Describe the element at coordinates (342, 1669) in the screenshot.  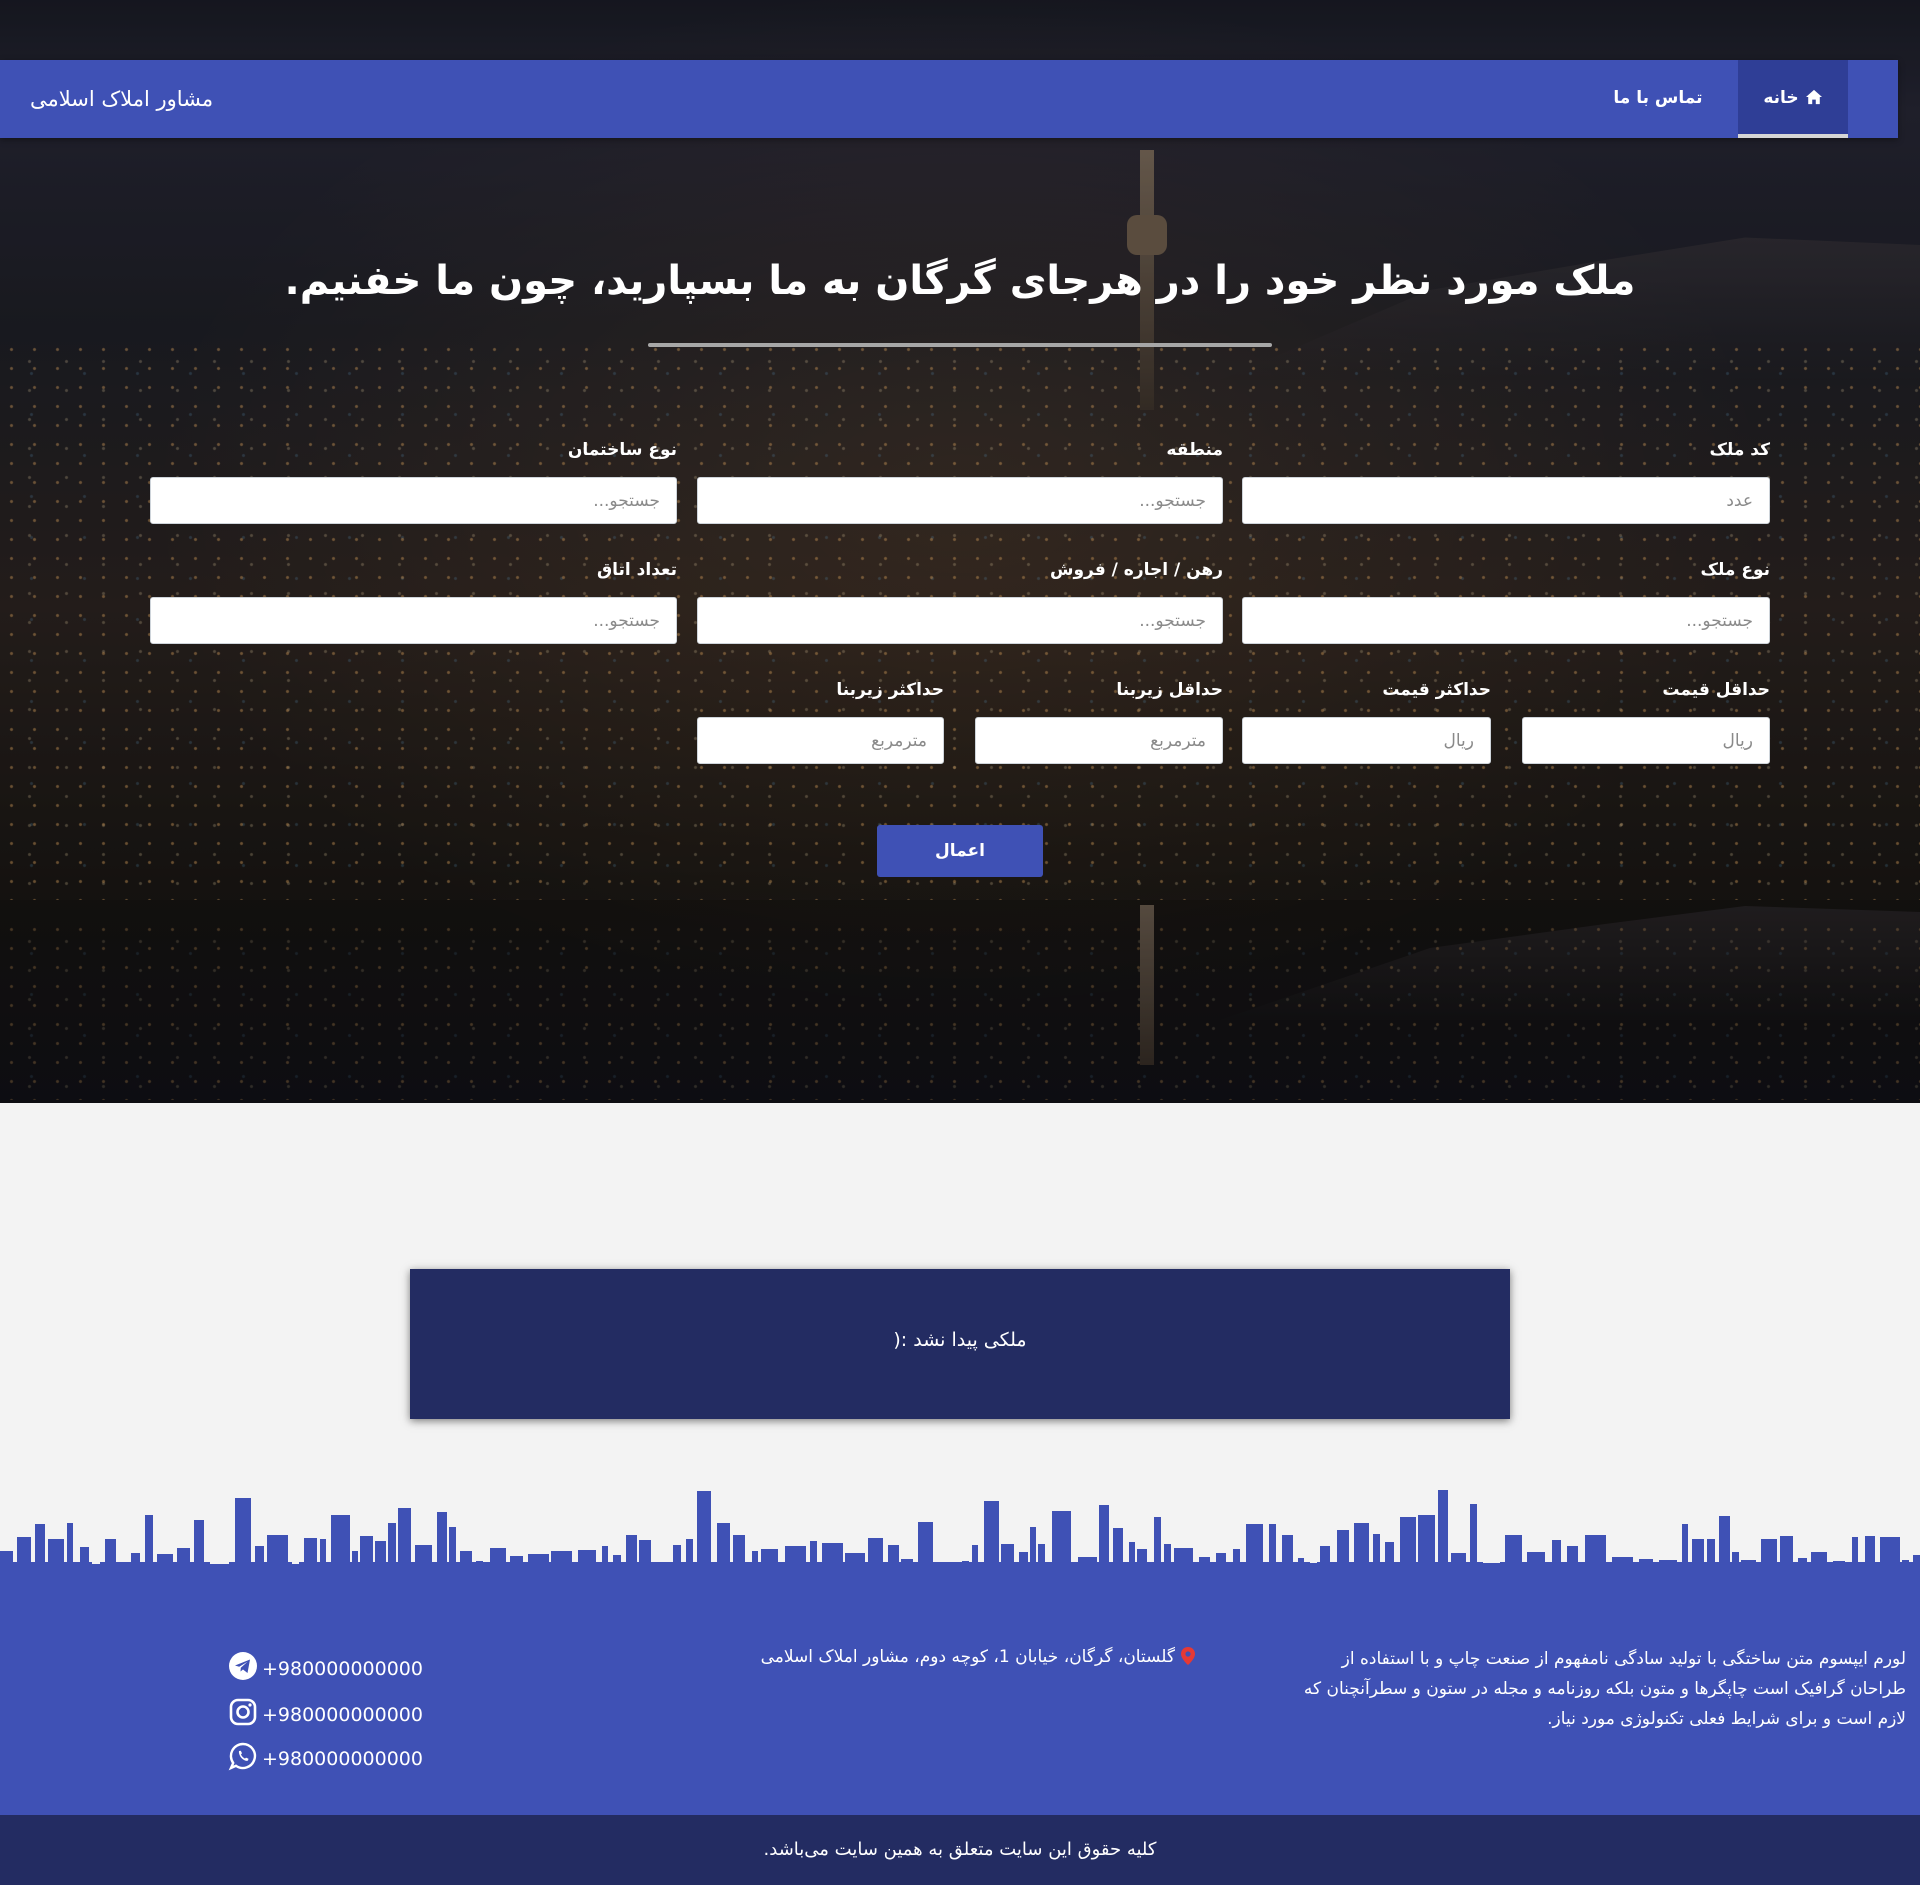
I see `telegram-number: +980000000000` at that location.